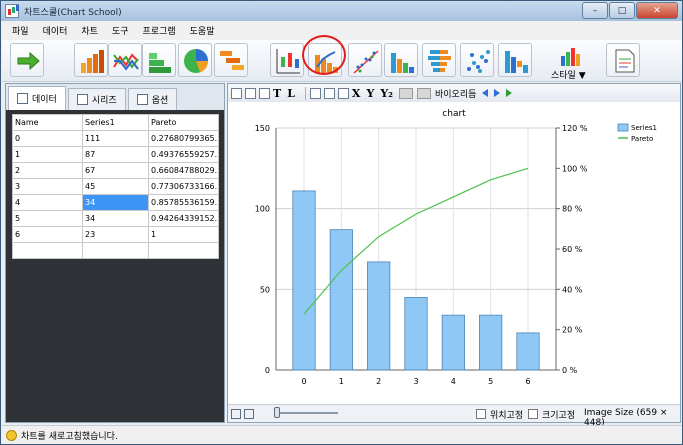 Image resolution: width=683 pixels, height=445 pixels. I want to click on tab-series: 시리즈, so click(96, 99).